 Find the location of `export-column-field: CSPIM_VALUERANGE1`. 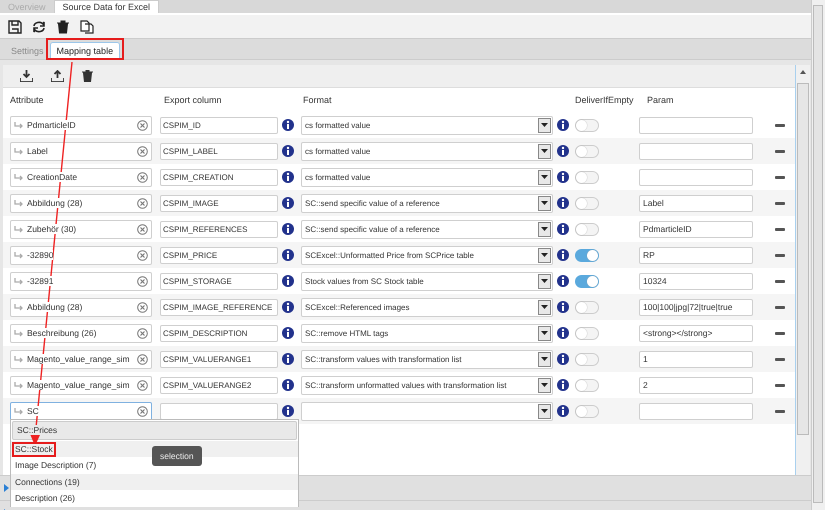

export-column-field: CSPIM_VALUERANGE1 is located at coordinates (219, 359).